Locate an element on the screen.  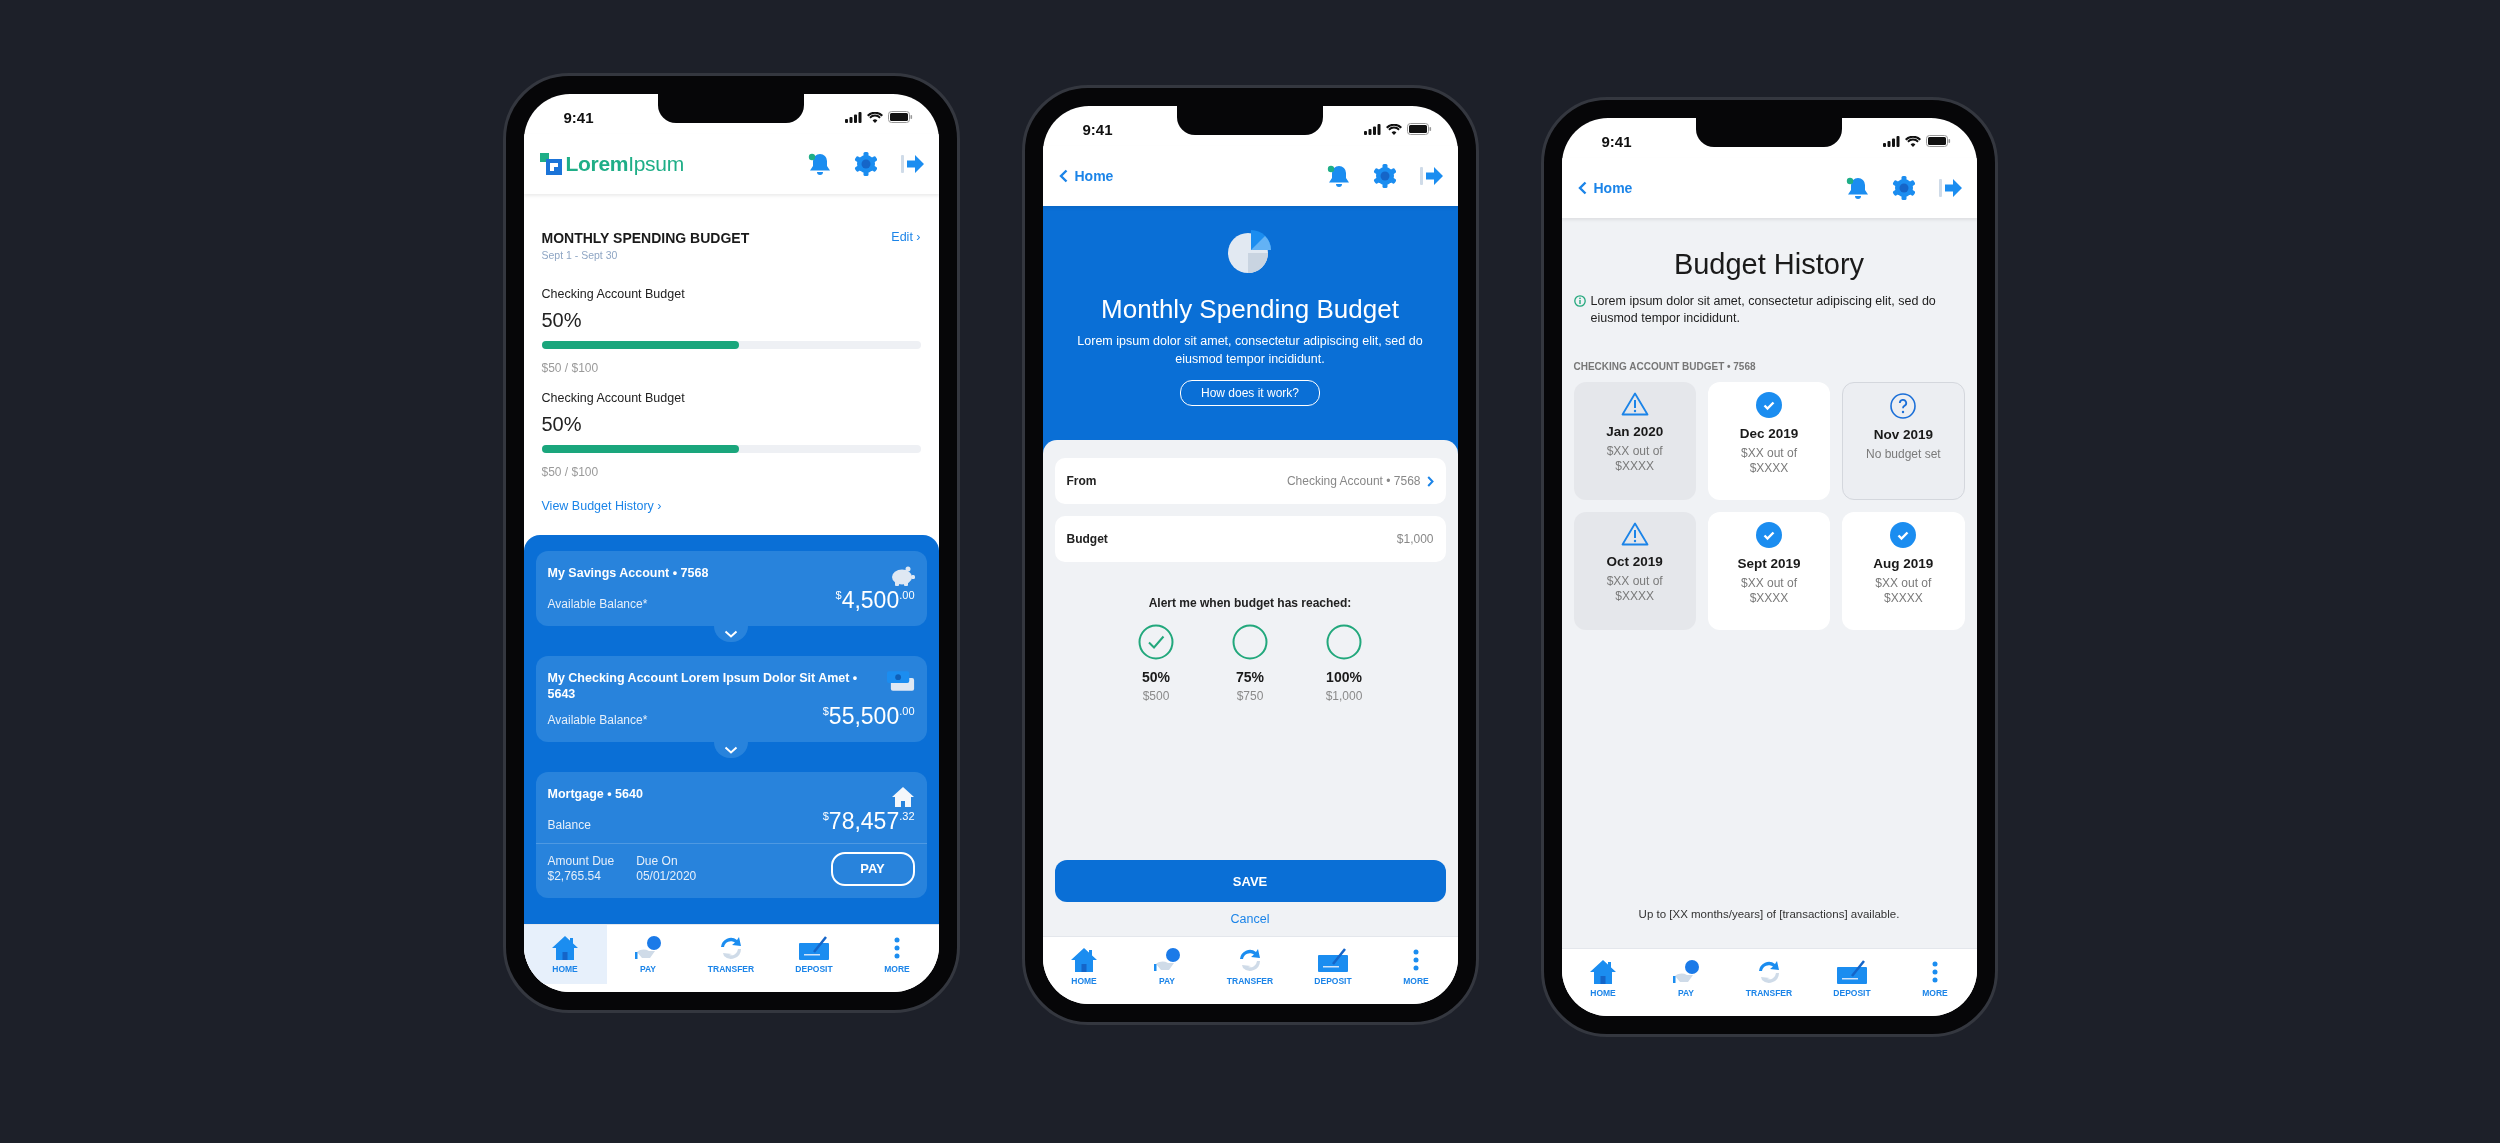
month-name: Aug 2019 is located at coordinates (1903, 563).